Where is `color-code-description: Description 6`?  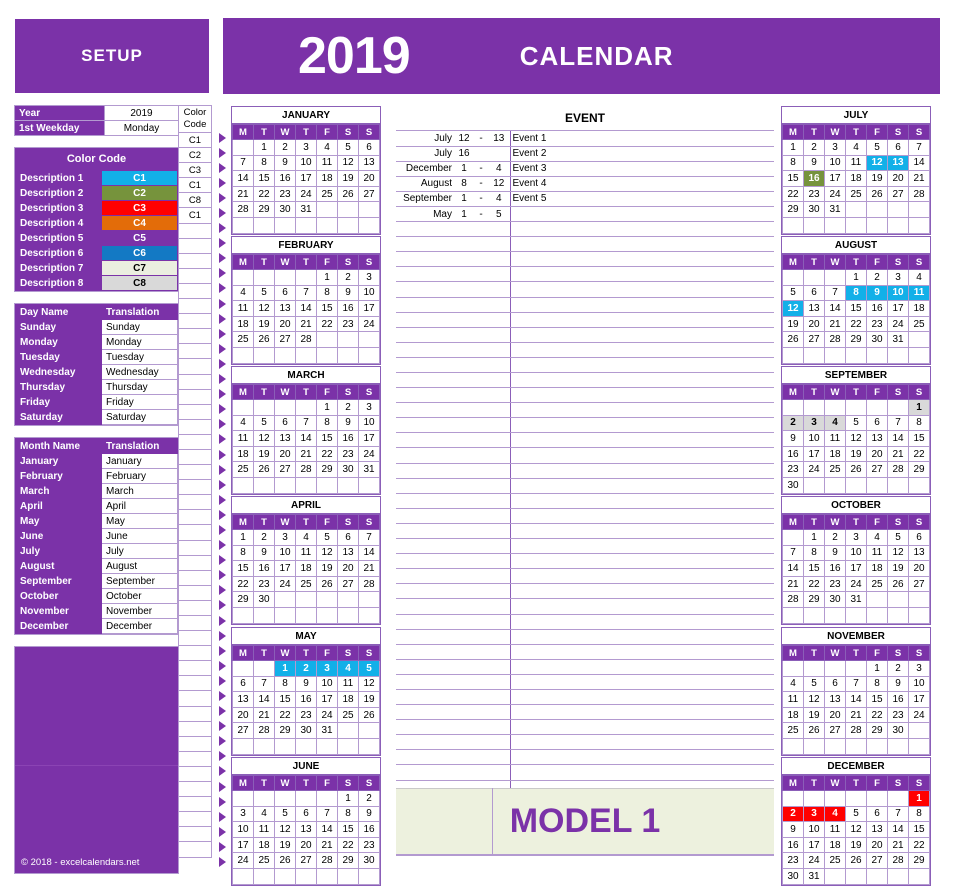
color-code-description: Description 6 is located at coordinates (58, 253).